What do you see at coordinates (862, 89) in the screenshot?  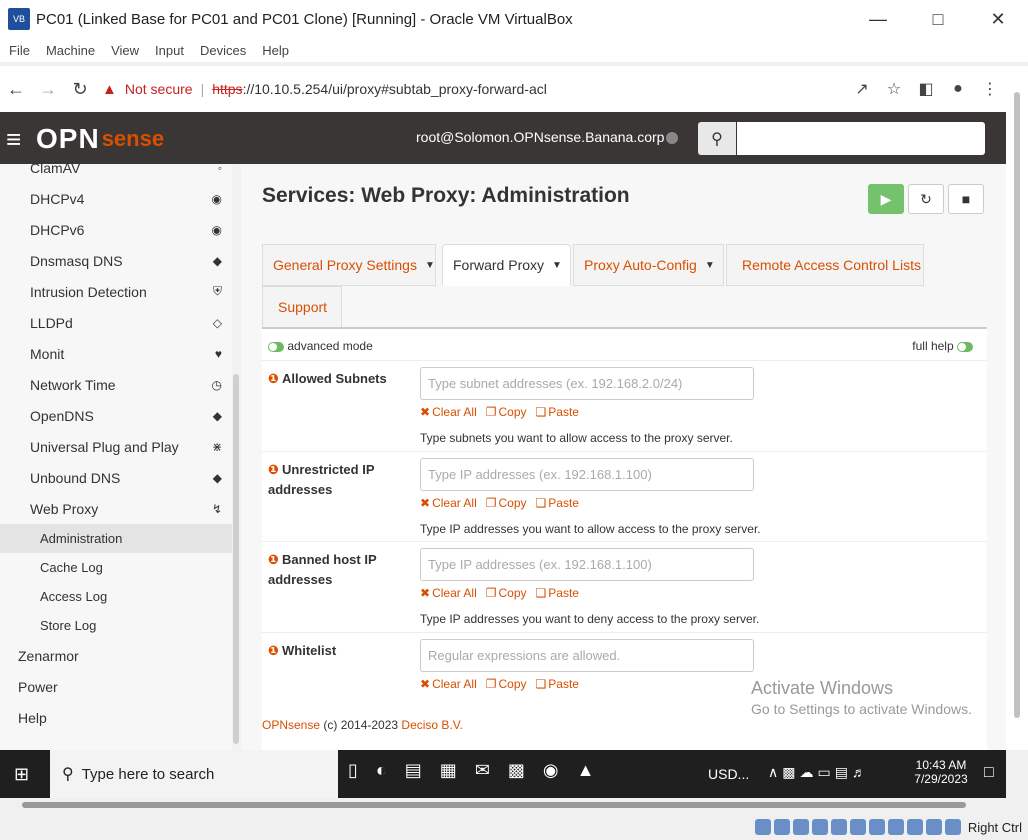 I see `share-icon: ↗` at bounding box center [862, 89].